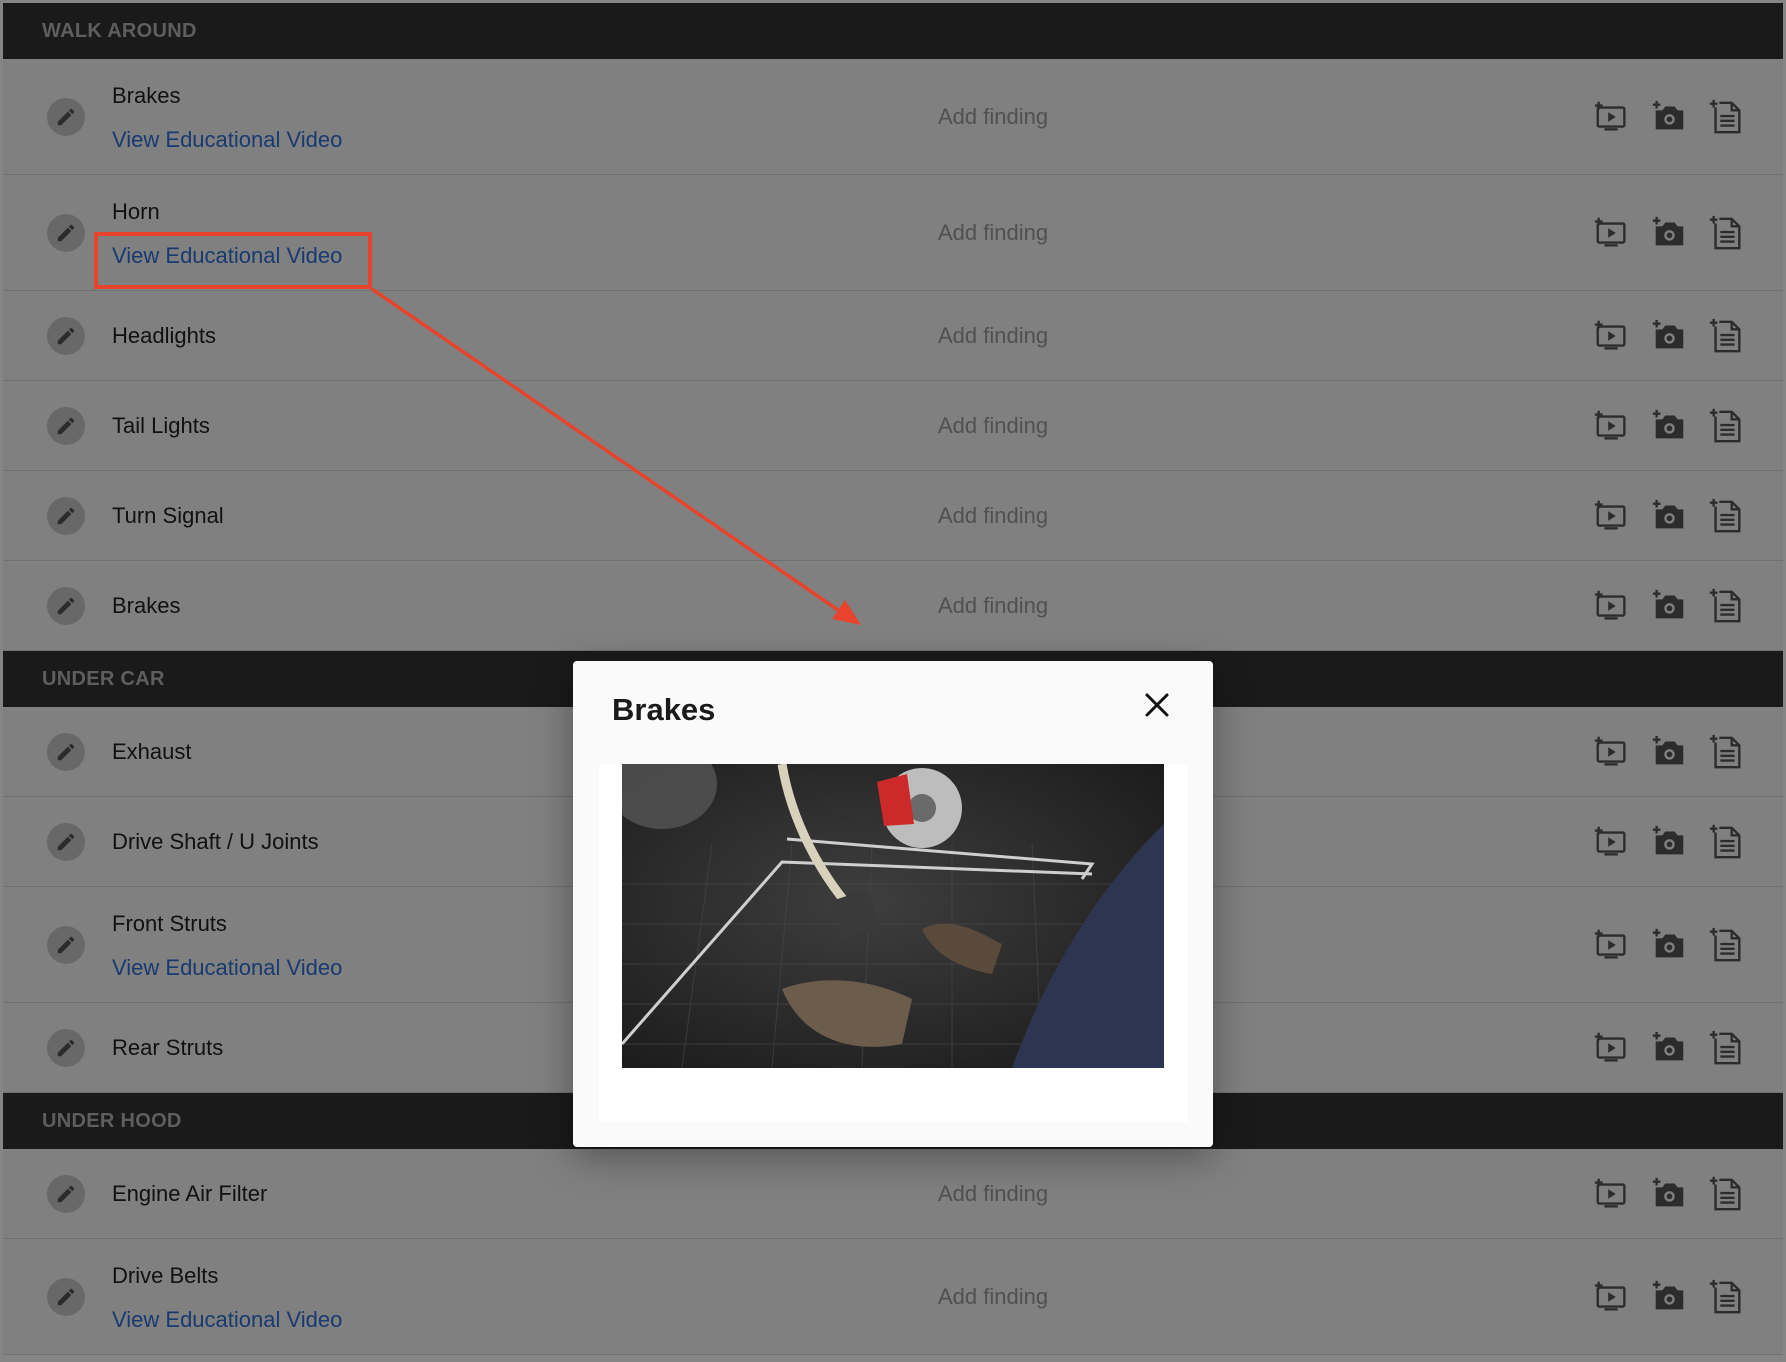 The image size is (1786, 1362). I want to click on brake-pedal-animation-frame, so click(893, 916).